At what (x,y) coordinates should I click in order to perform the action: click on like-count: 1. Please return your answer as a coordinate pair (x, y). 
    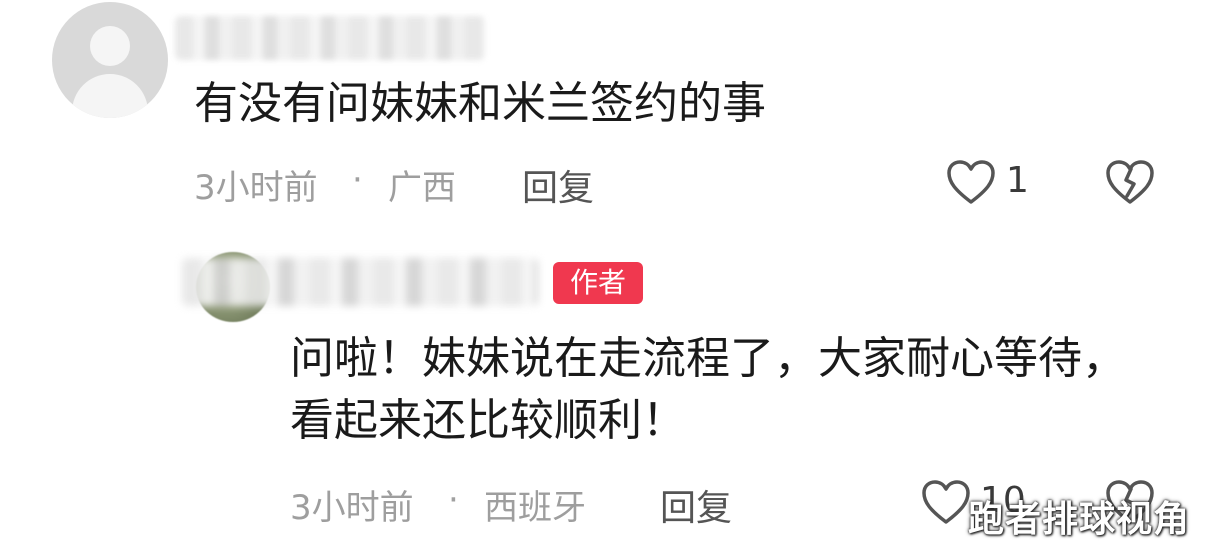
    Looking at the image, I should click on (1017, 180).